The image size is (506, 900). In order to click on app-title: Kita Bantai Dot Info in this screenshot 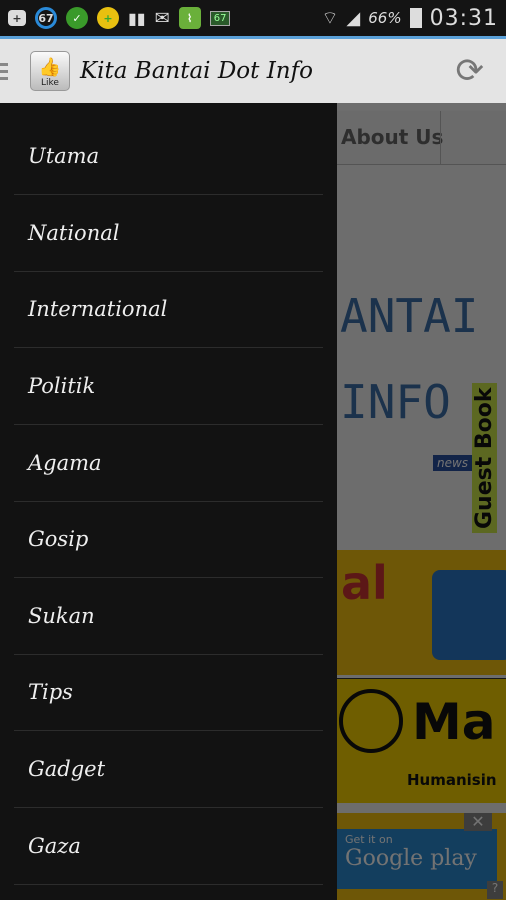, I will do `click(196, 71)`.